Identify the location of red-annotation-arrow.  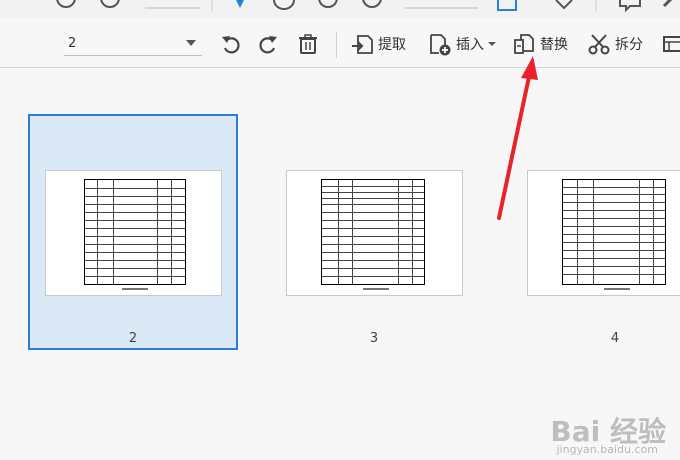
(517, 138).